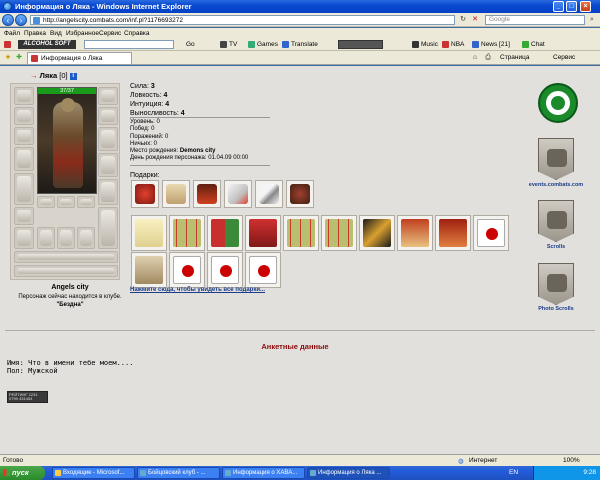 The height and width of the screenshot is (480, 600). I want to click on home-icon: ⌂, so click(475, 58).